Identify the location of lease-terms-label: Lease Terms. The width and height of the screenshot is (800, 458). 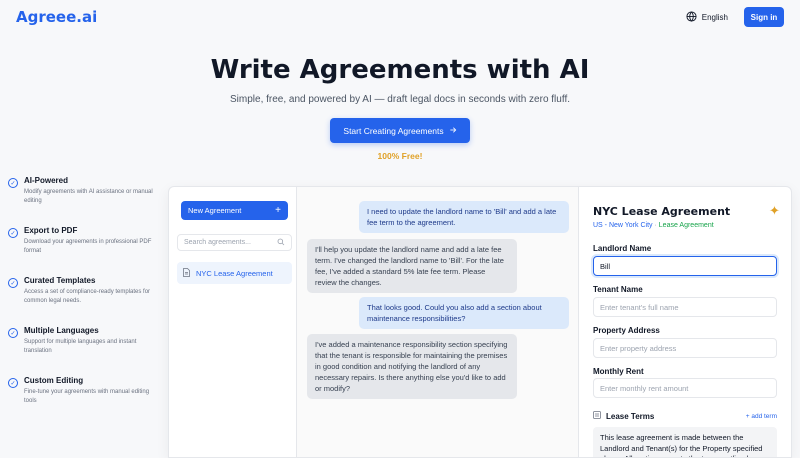
(630, 416).